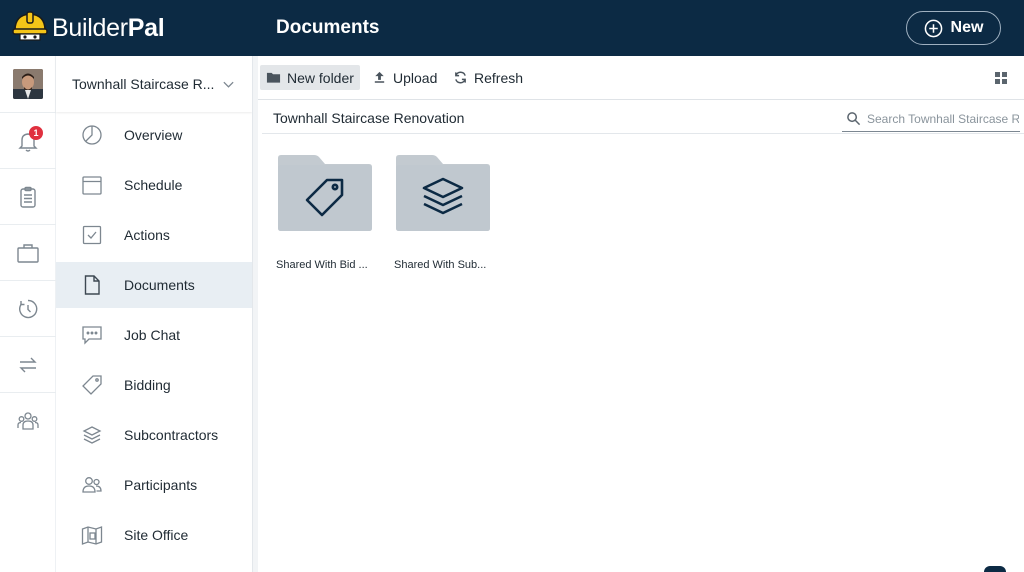  I want to click on top-bar: BuilderPal Documents New, so click(512, 28).